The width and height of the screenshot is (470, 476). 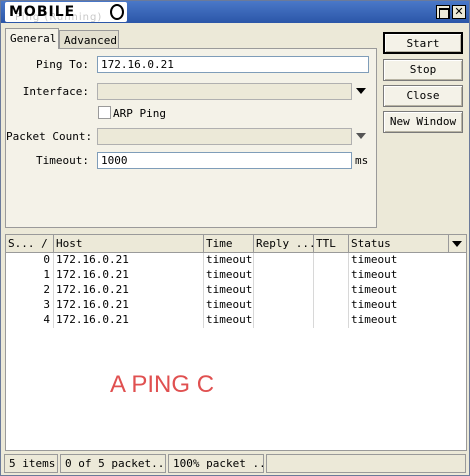 I want to click on column-header-seq: S... /, so click(x=30, y=244).